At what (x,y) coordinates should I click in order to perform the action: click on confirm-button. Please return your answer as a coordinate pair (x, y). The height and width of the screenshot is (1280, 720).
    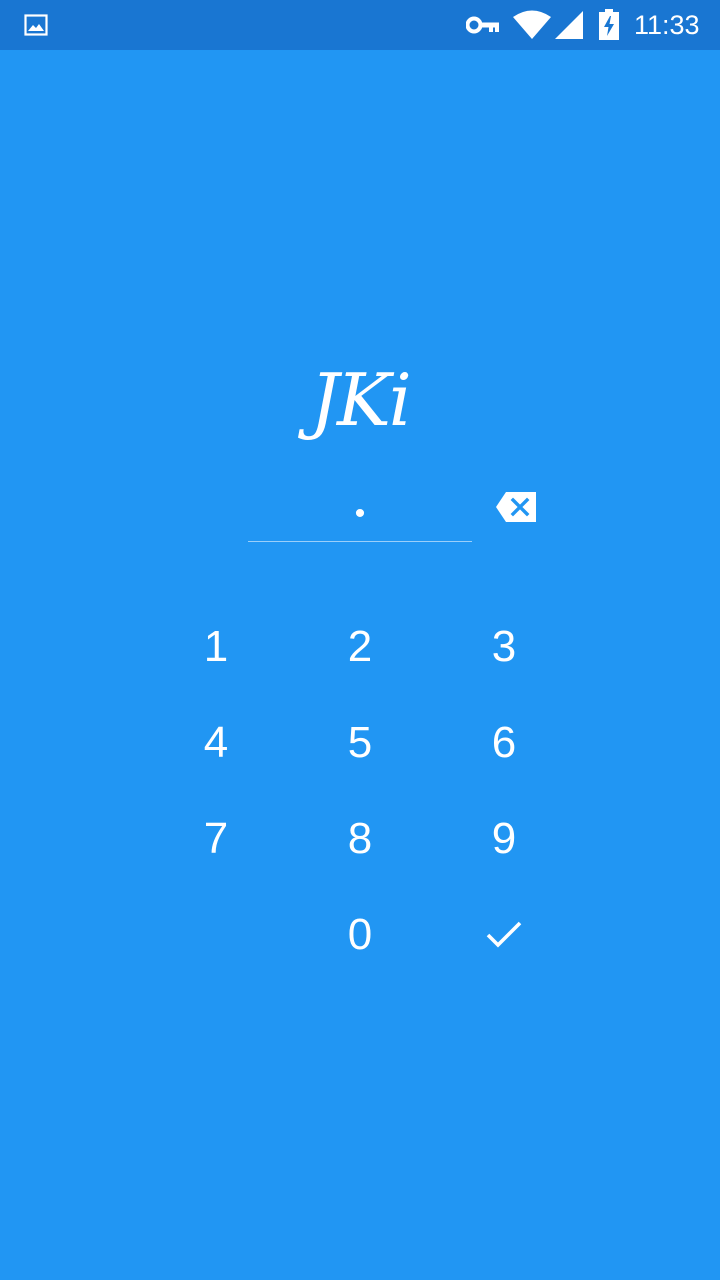
    Looking at the image, I should click on (504, 935).